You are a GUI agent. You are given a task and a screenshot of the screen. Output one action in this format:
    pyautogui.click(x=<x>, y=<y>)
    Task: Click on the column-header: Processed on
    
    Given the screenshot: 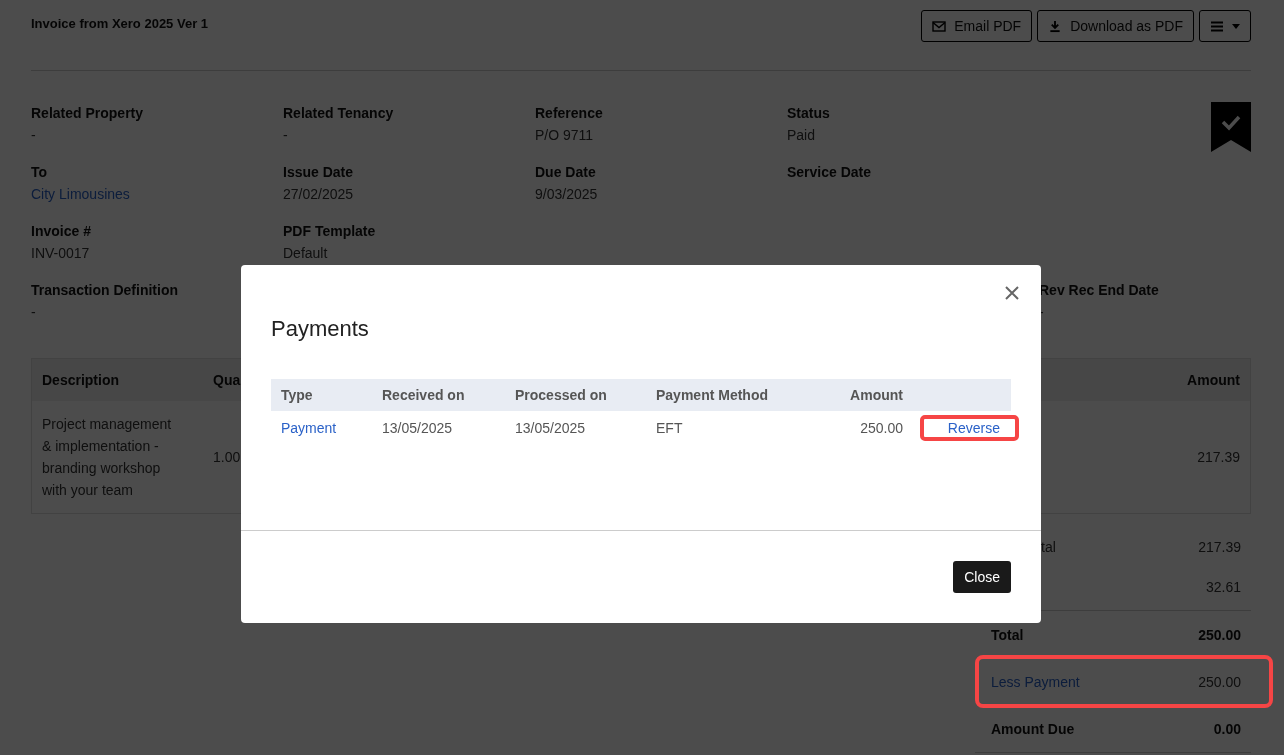 What is the action you would take?
    pyautogui.click(x=561, y=395)
    